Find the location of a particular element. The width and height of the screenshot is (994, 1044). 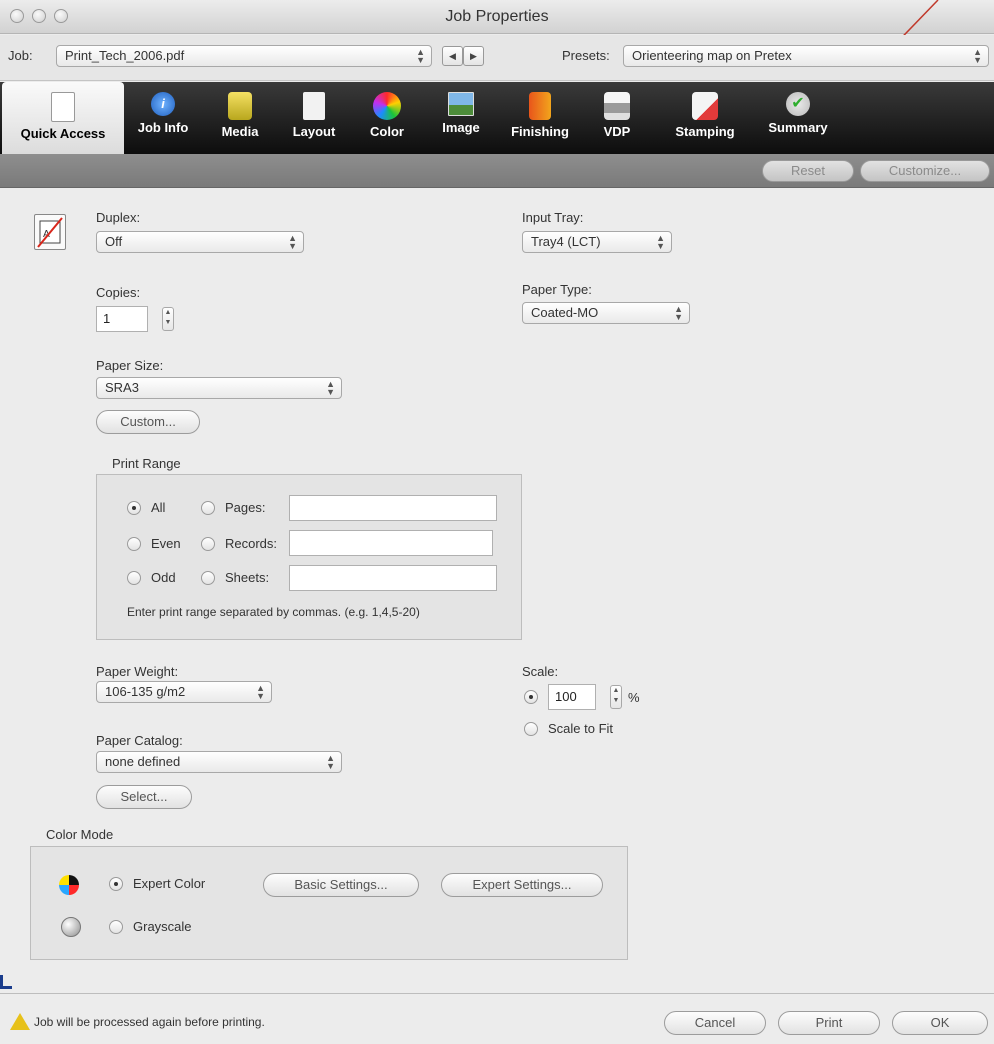

scale-to-fit-radio is located at coordinates (531, 729).